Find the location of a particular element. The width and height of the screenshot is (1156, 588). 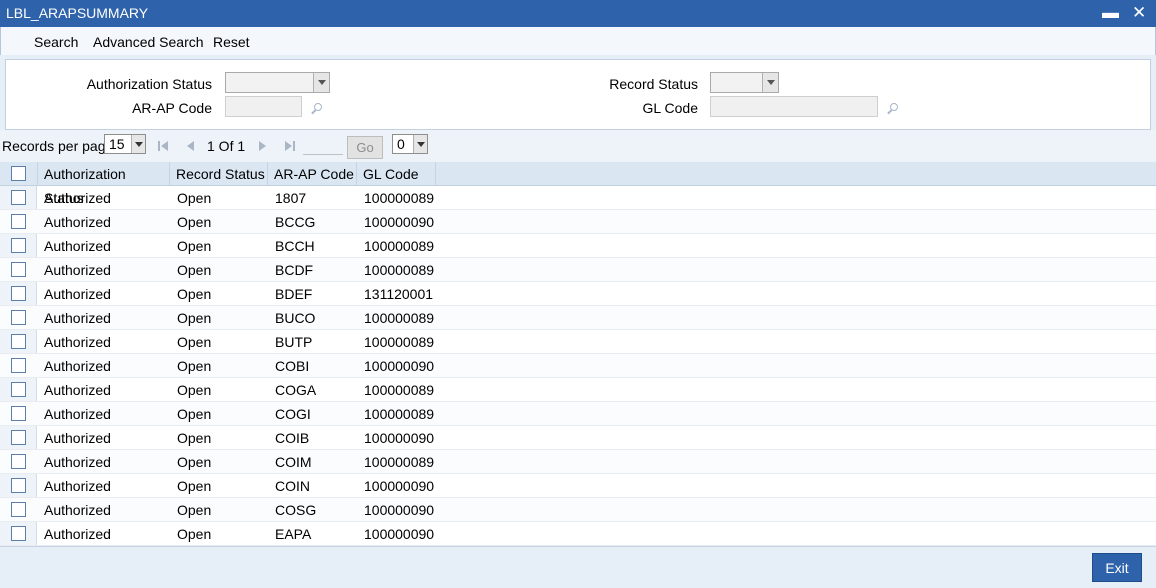

column-header-arap-code: AR-AP Code is located at coordinates (312, 174).